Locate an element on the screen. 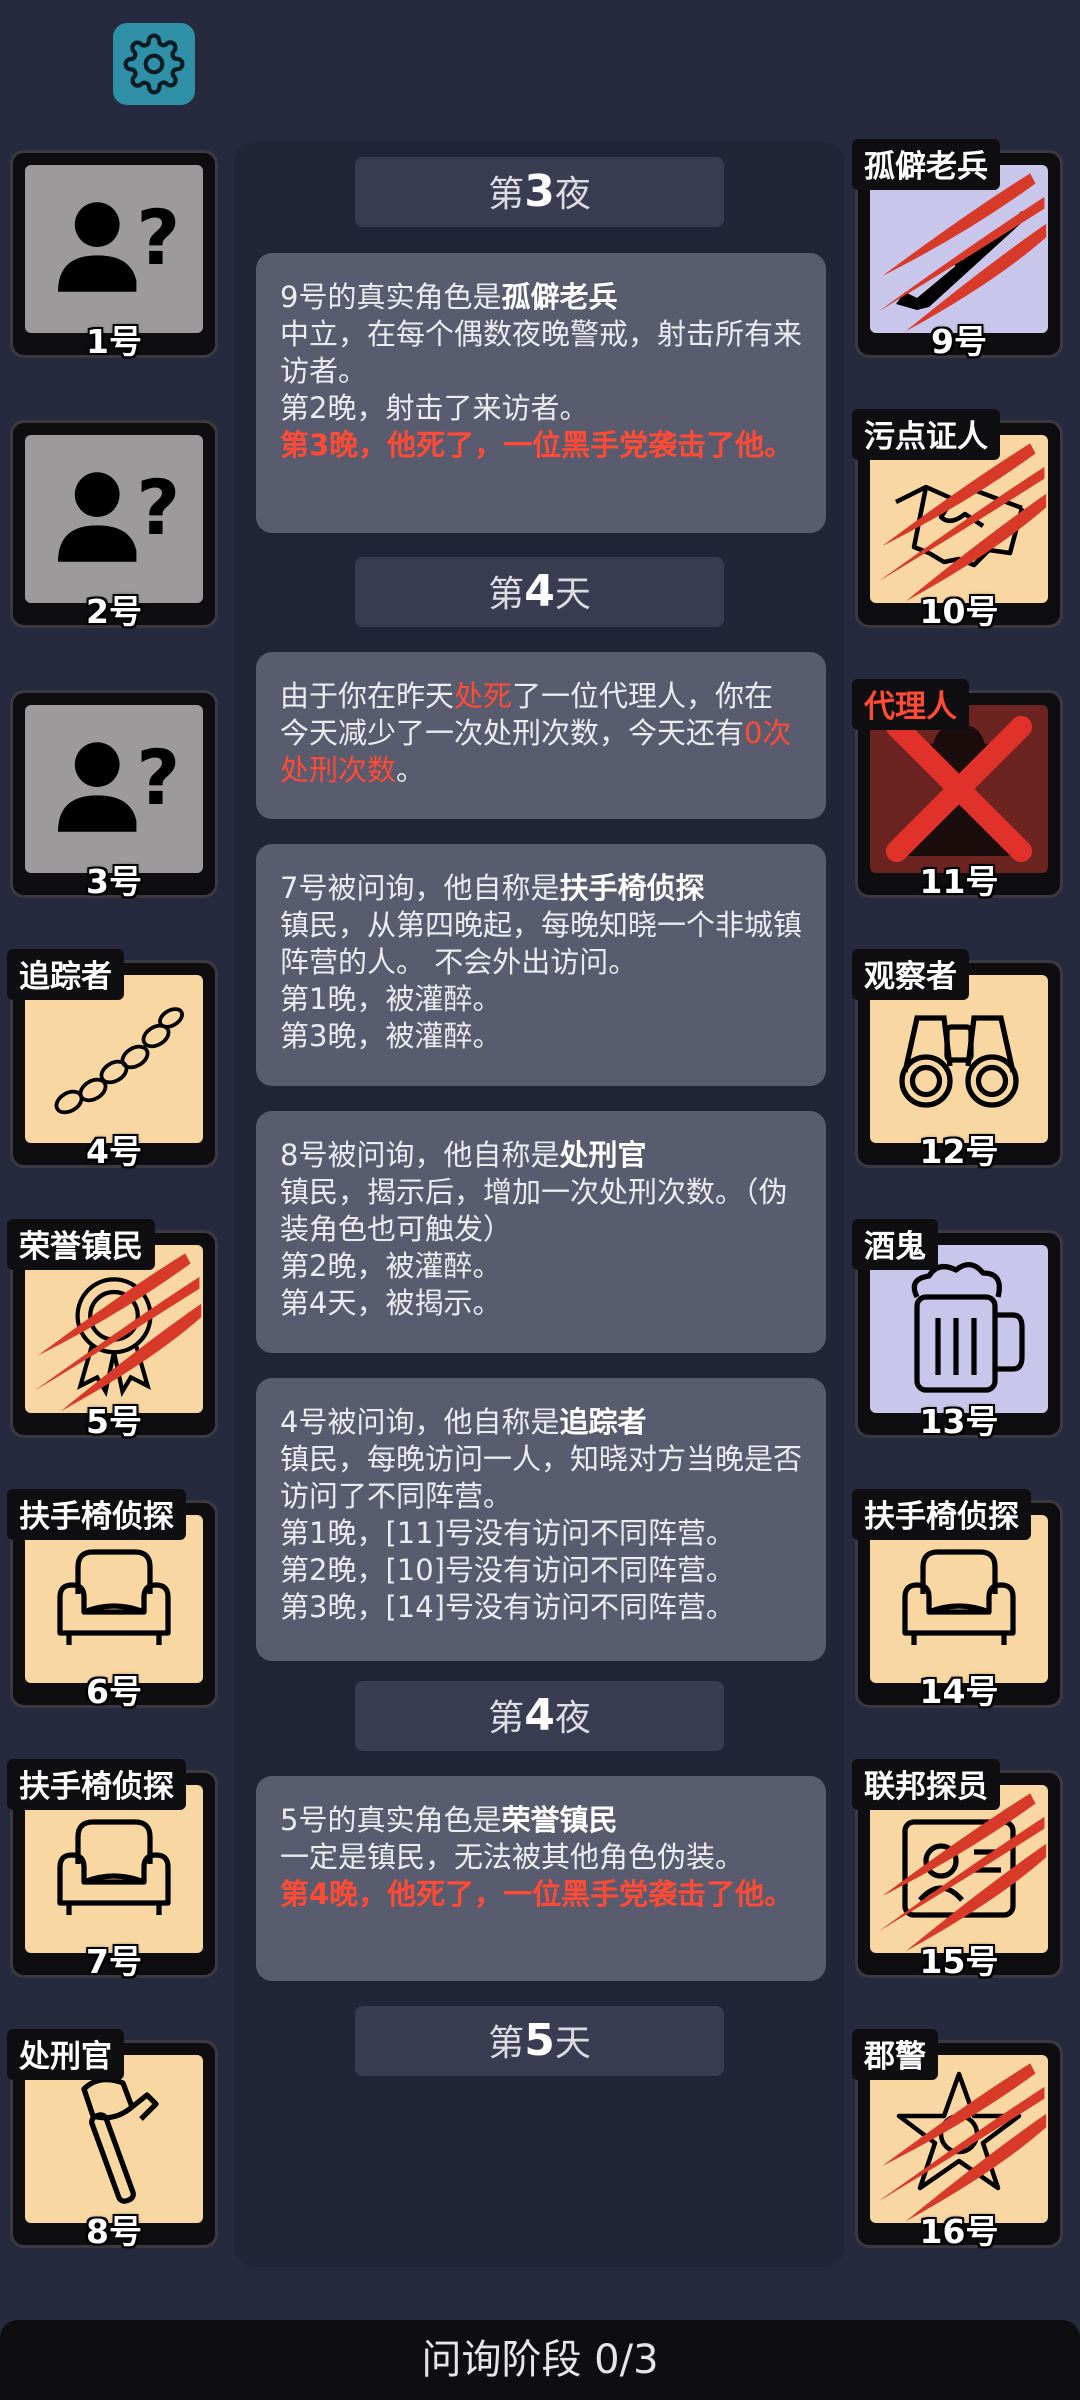  phase-status-bar: 问询阶段 0/3 is located at coordinates (540, 2360).